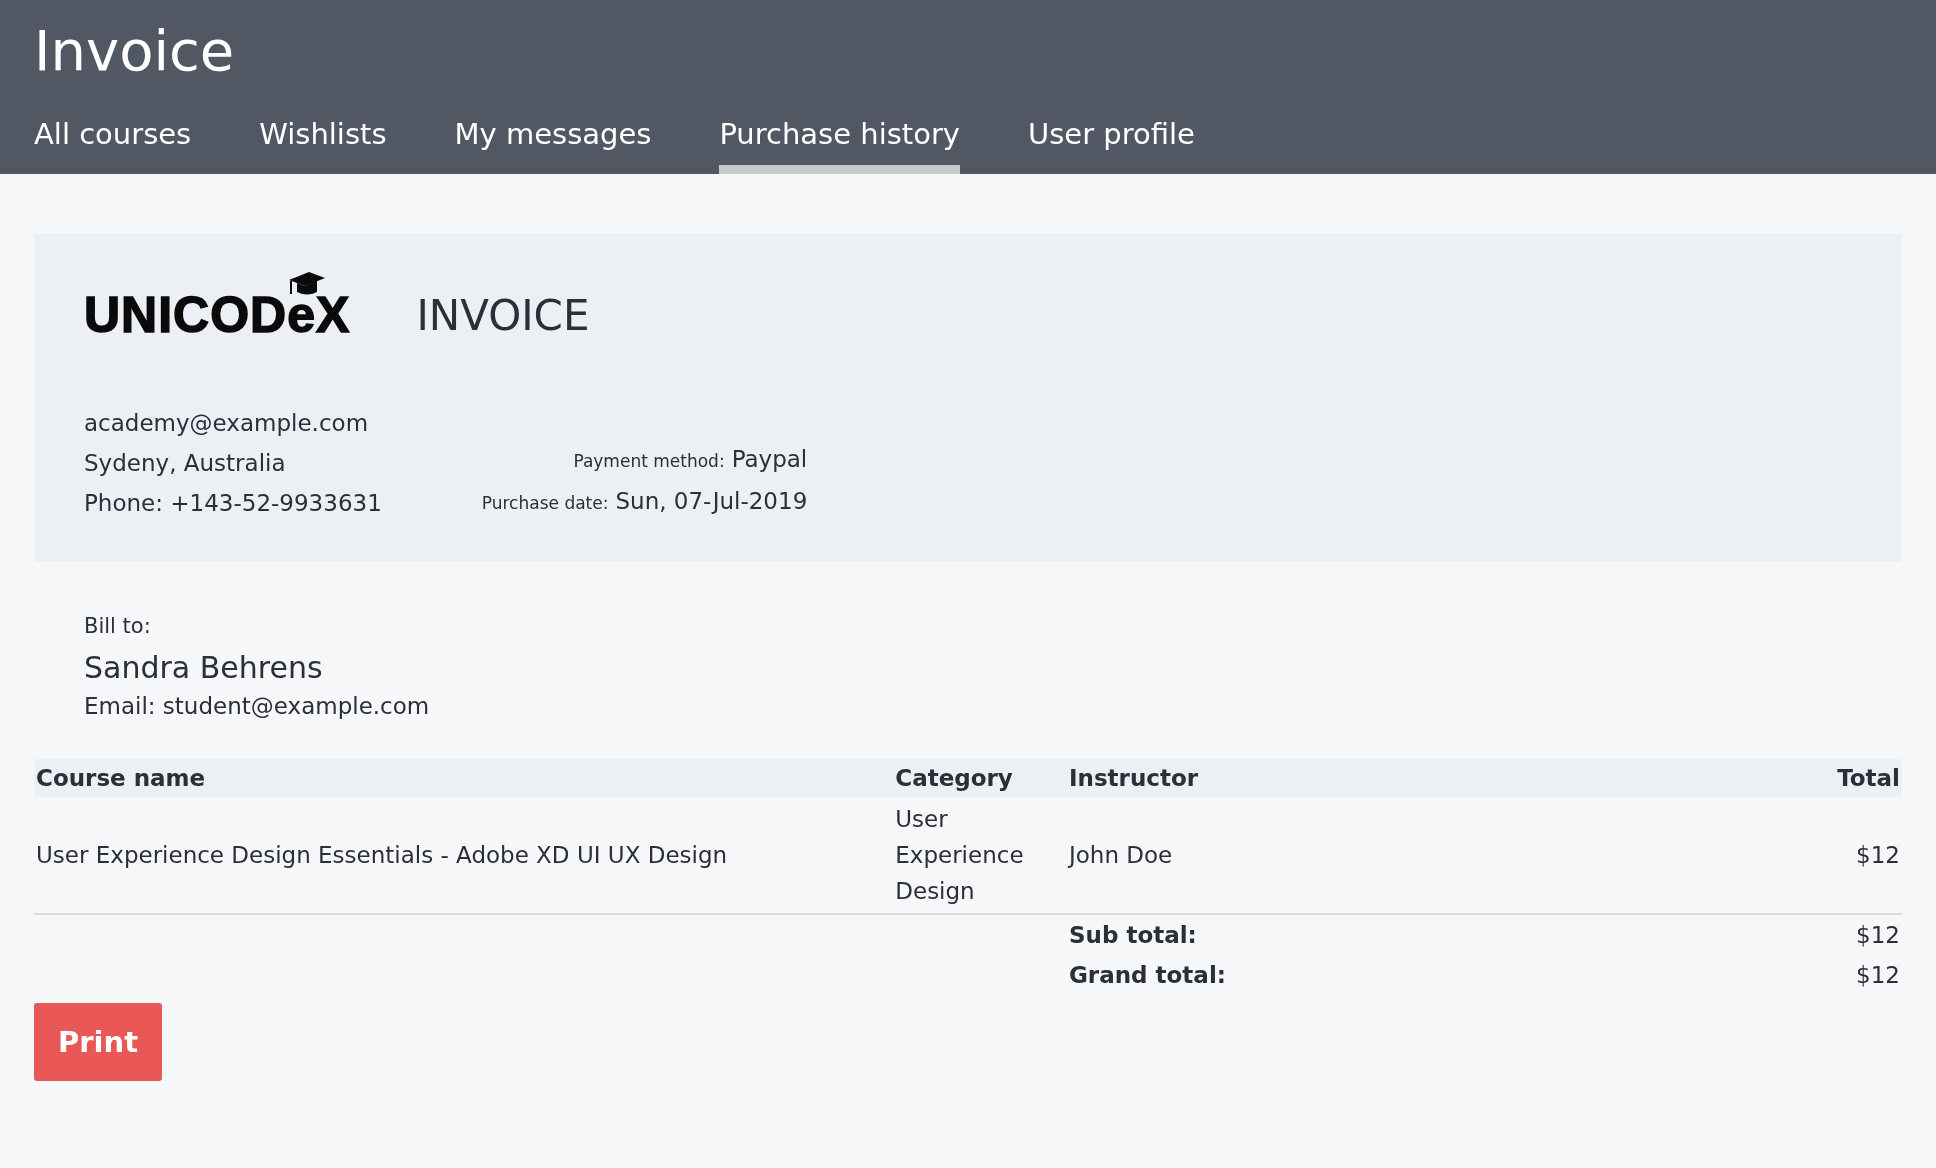 The height and width of the screenshot is (1168, 1936). What do you see at coordinates (840, 145) in the screenshot?
I see `nav-tab: Purchase history` at bounding box center [840, 145].